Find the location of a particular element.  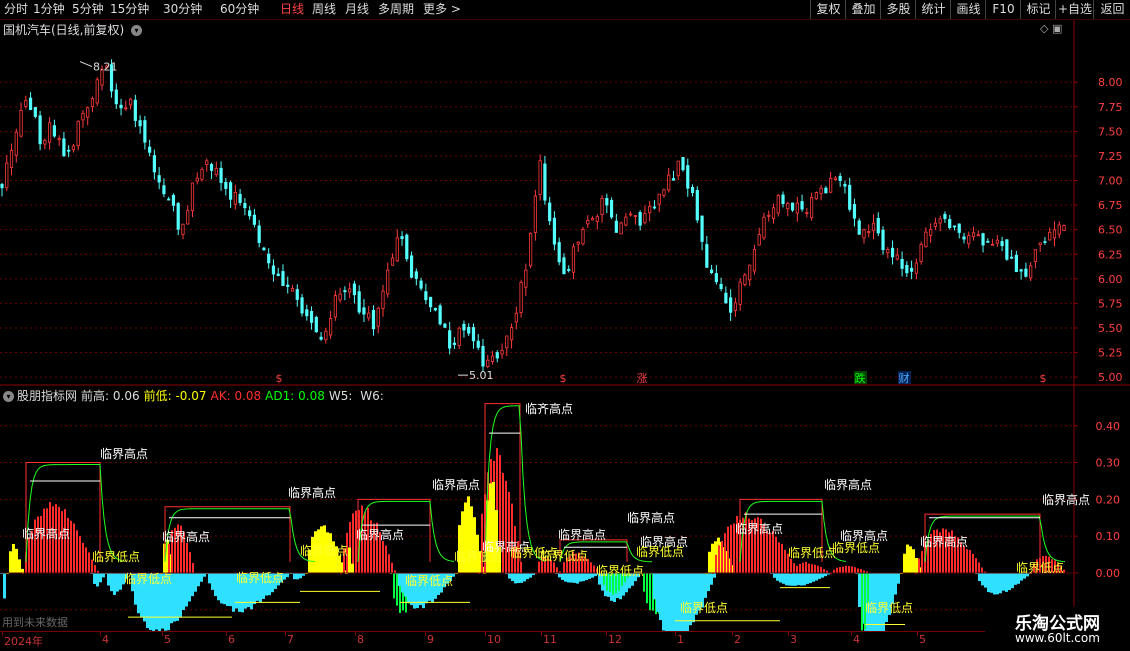

indicator-value-0: 前高: 0.06 is located at coordinates (110, 396).